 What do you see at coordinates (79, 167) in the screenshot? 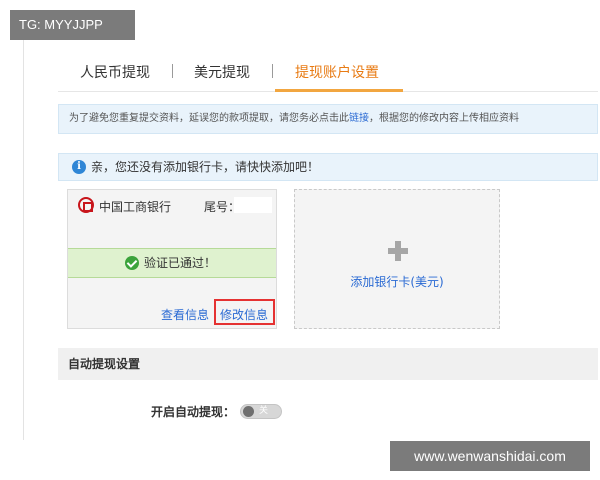
I see `info-icon: i` at bounding box center [79, 167].